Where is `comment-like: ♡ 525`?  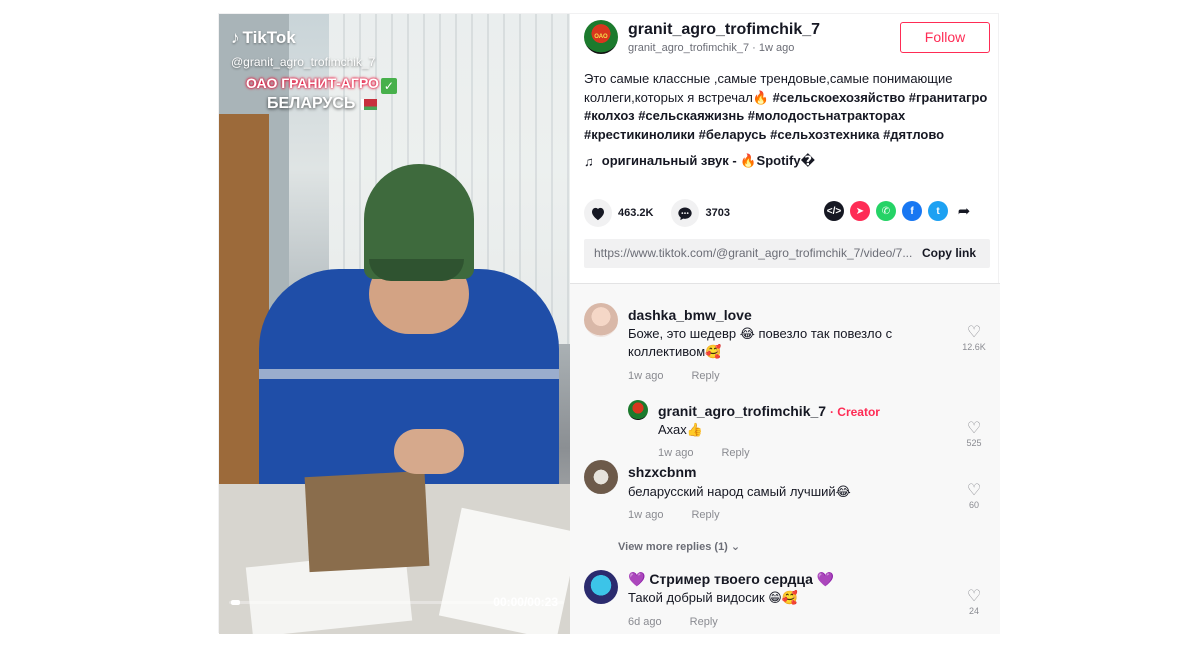 comment-like: ♡ 525 is located at coordinates (974, 434).